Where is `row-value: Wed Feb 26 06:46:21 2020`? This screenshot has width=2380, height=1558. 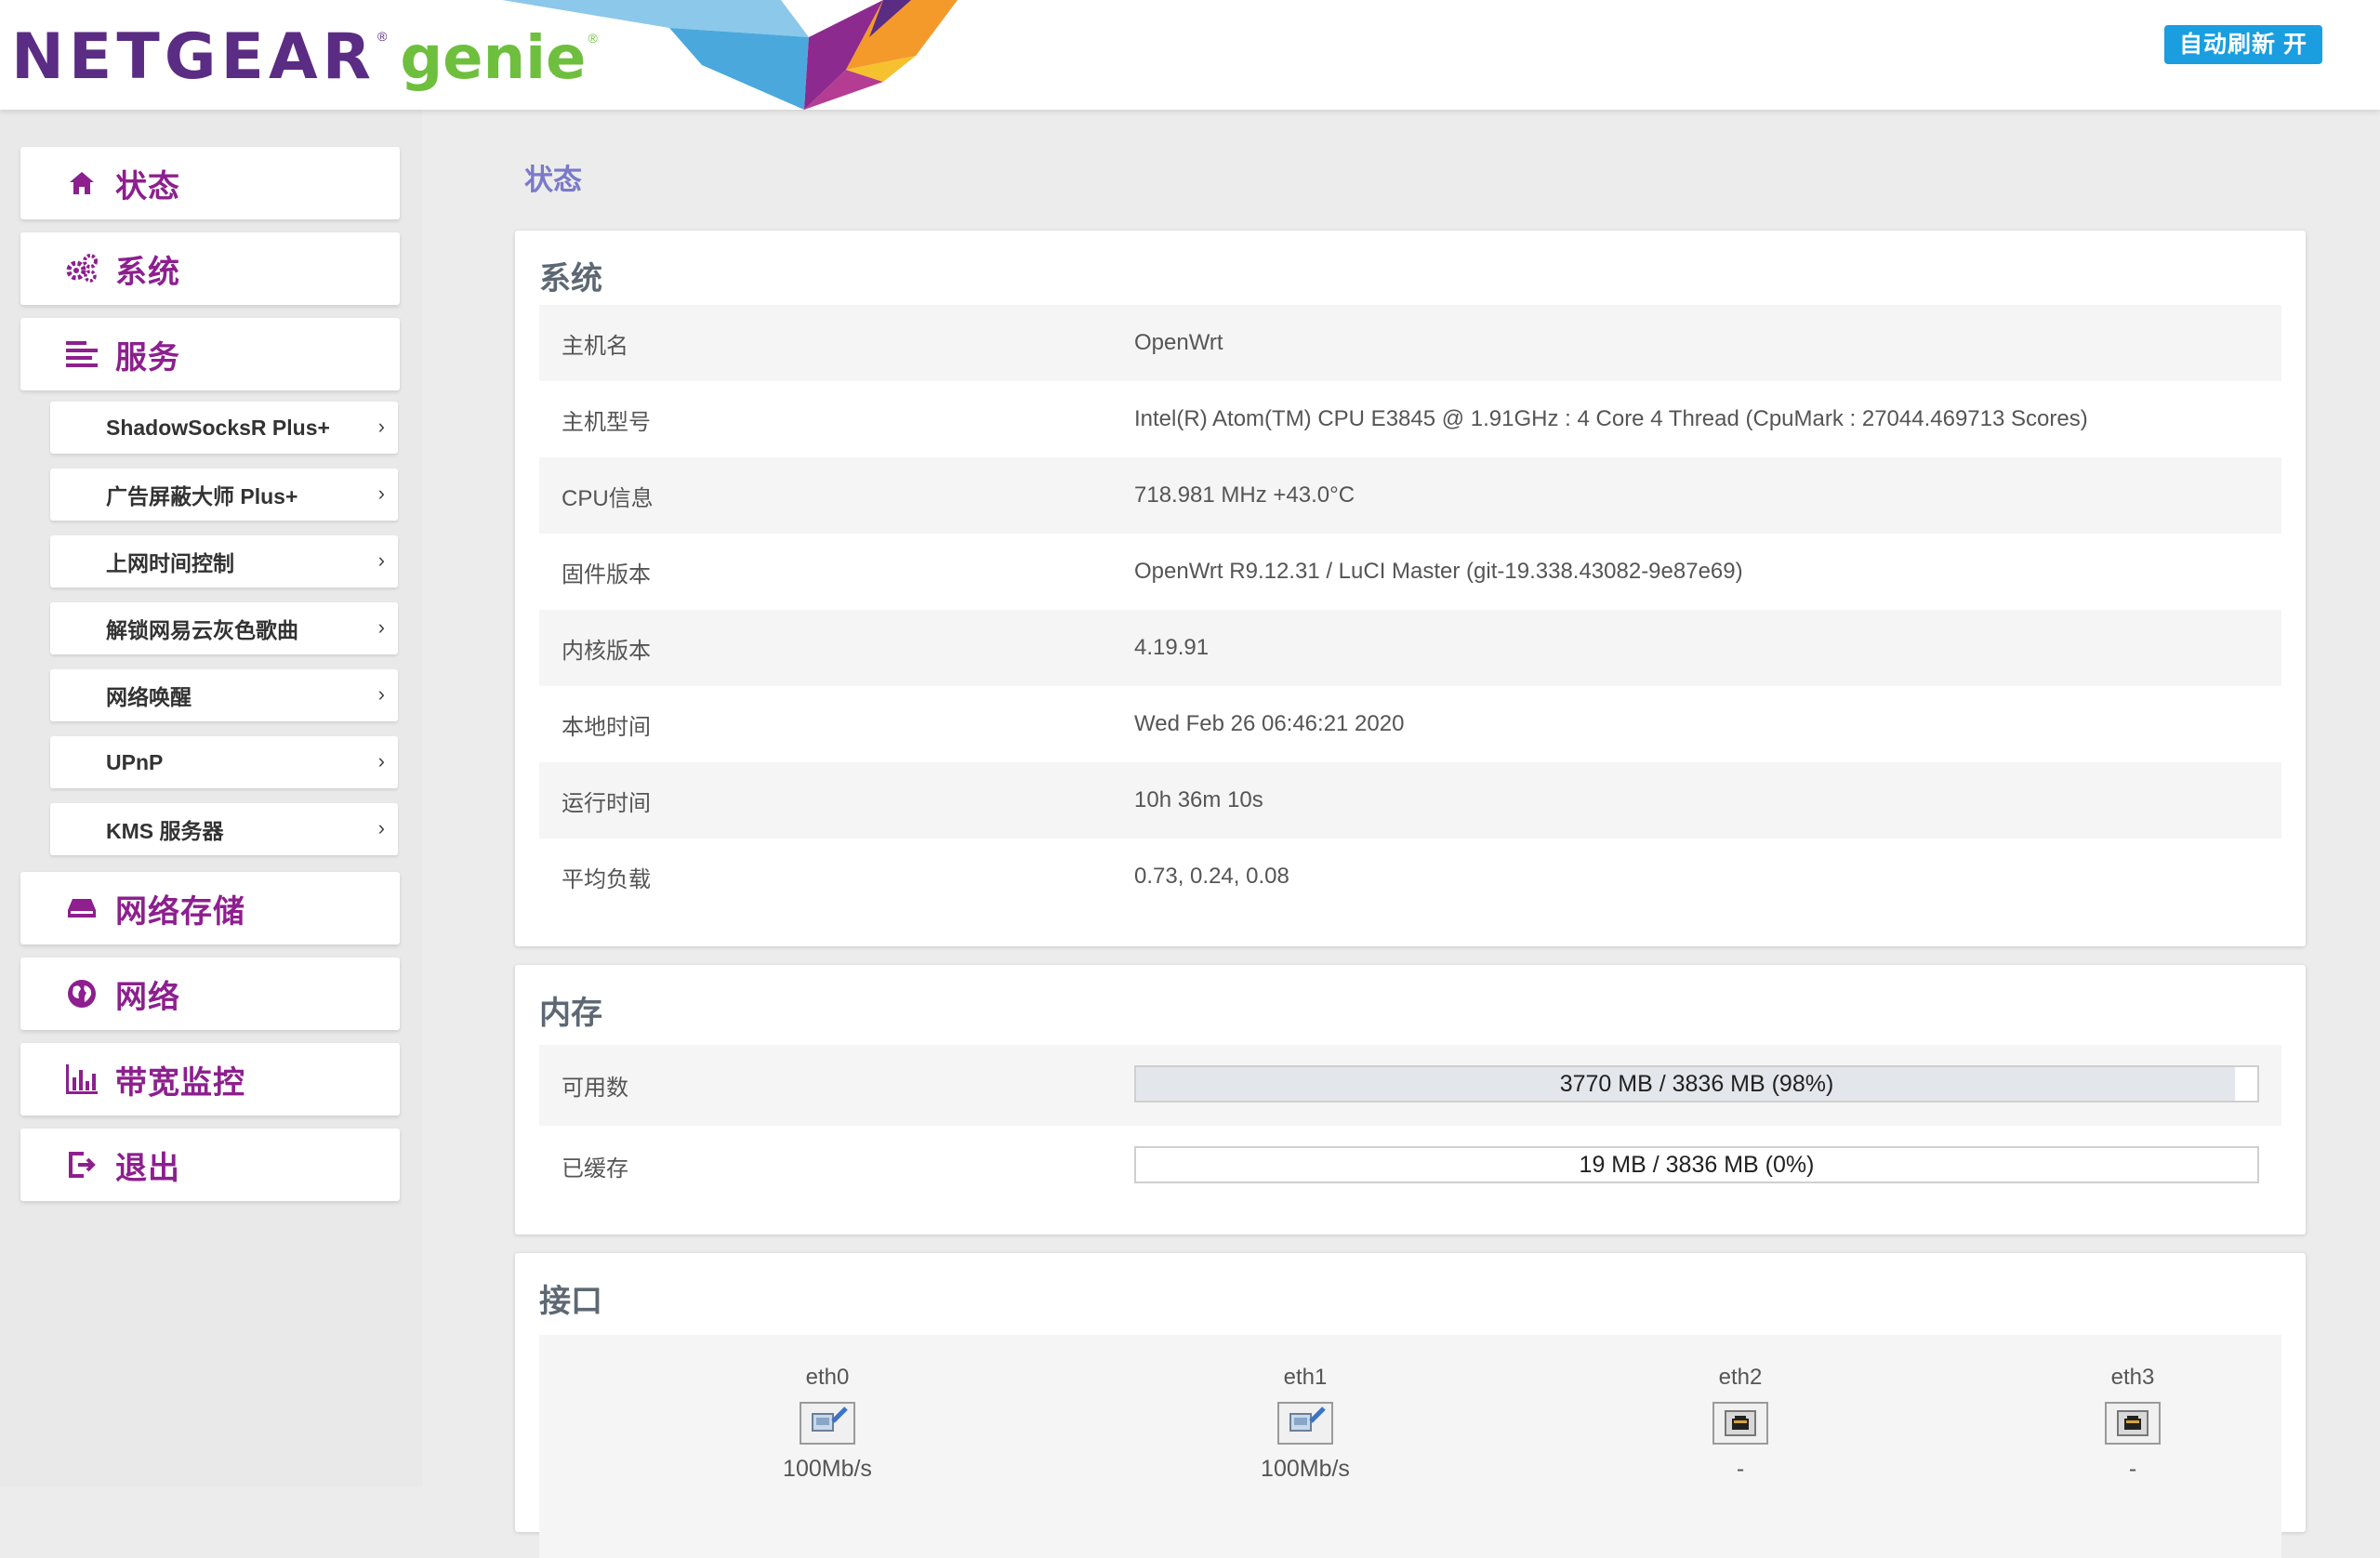
row-value: Wed Feb 26 06:46:21 2020 is located at coordinates (1269, 724).